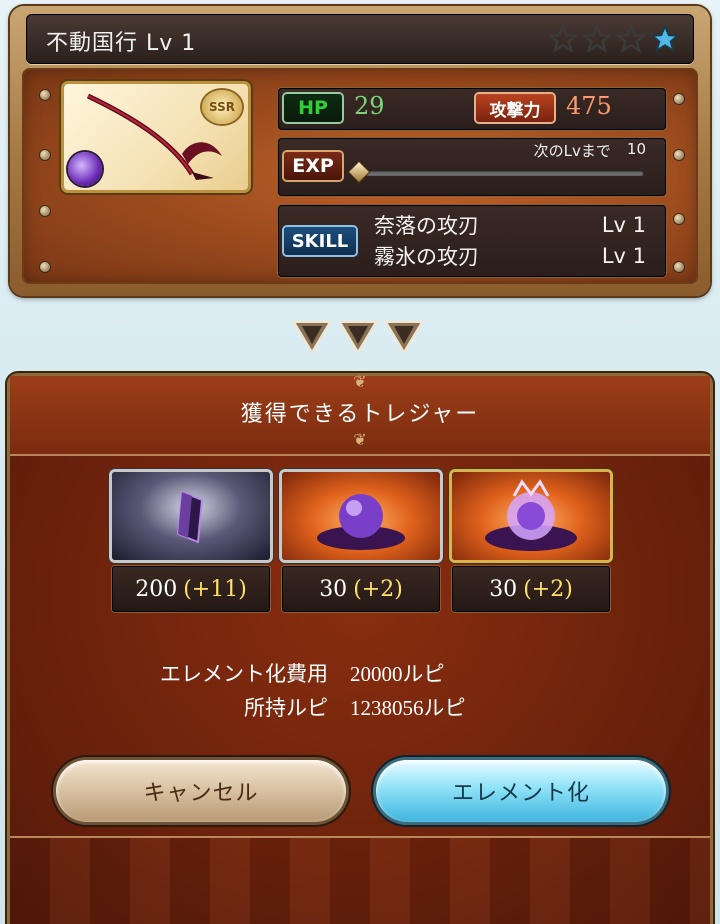  What do you see at coordinates (521, 791) in the screenshot?
I see `reduce-confirm-button: エレメント化` at bounding box center [521, 791].